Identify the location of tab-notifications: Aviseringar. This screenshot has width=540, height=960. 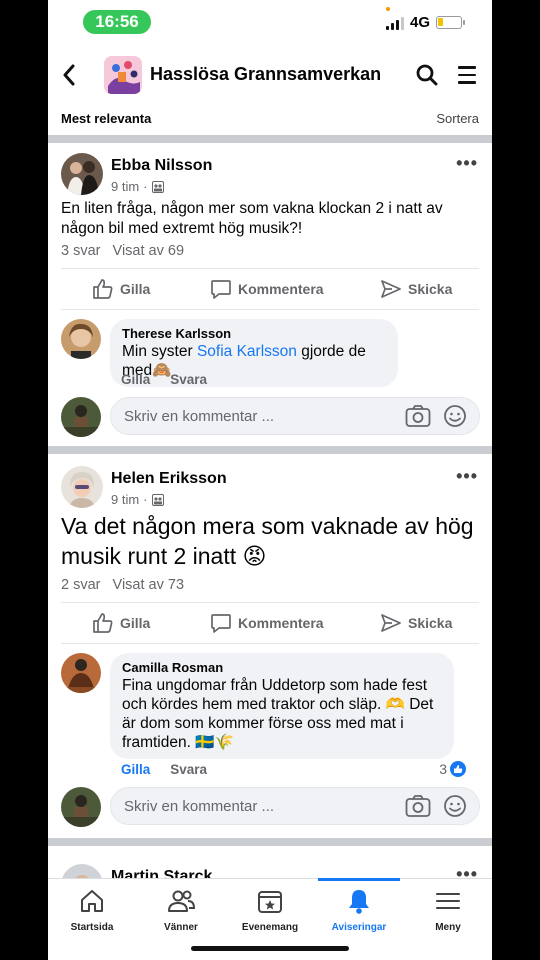
(359, 910).